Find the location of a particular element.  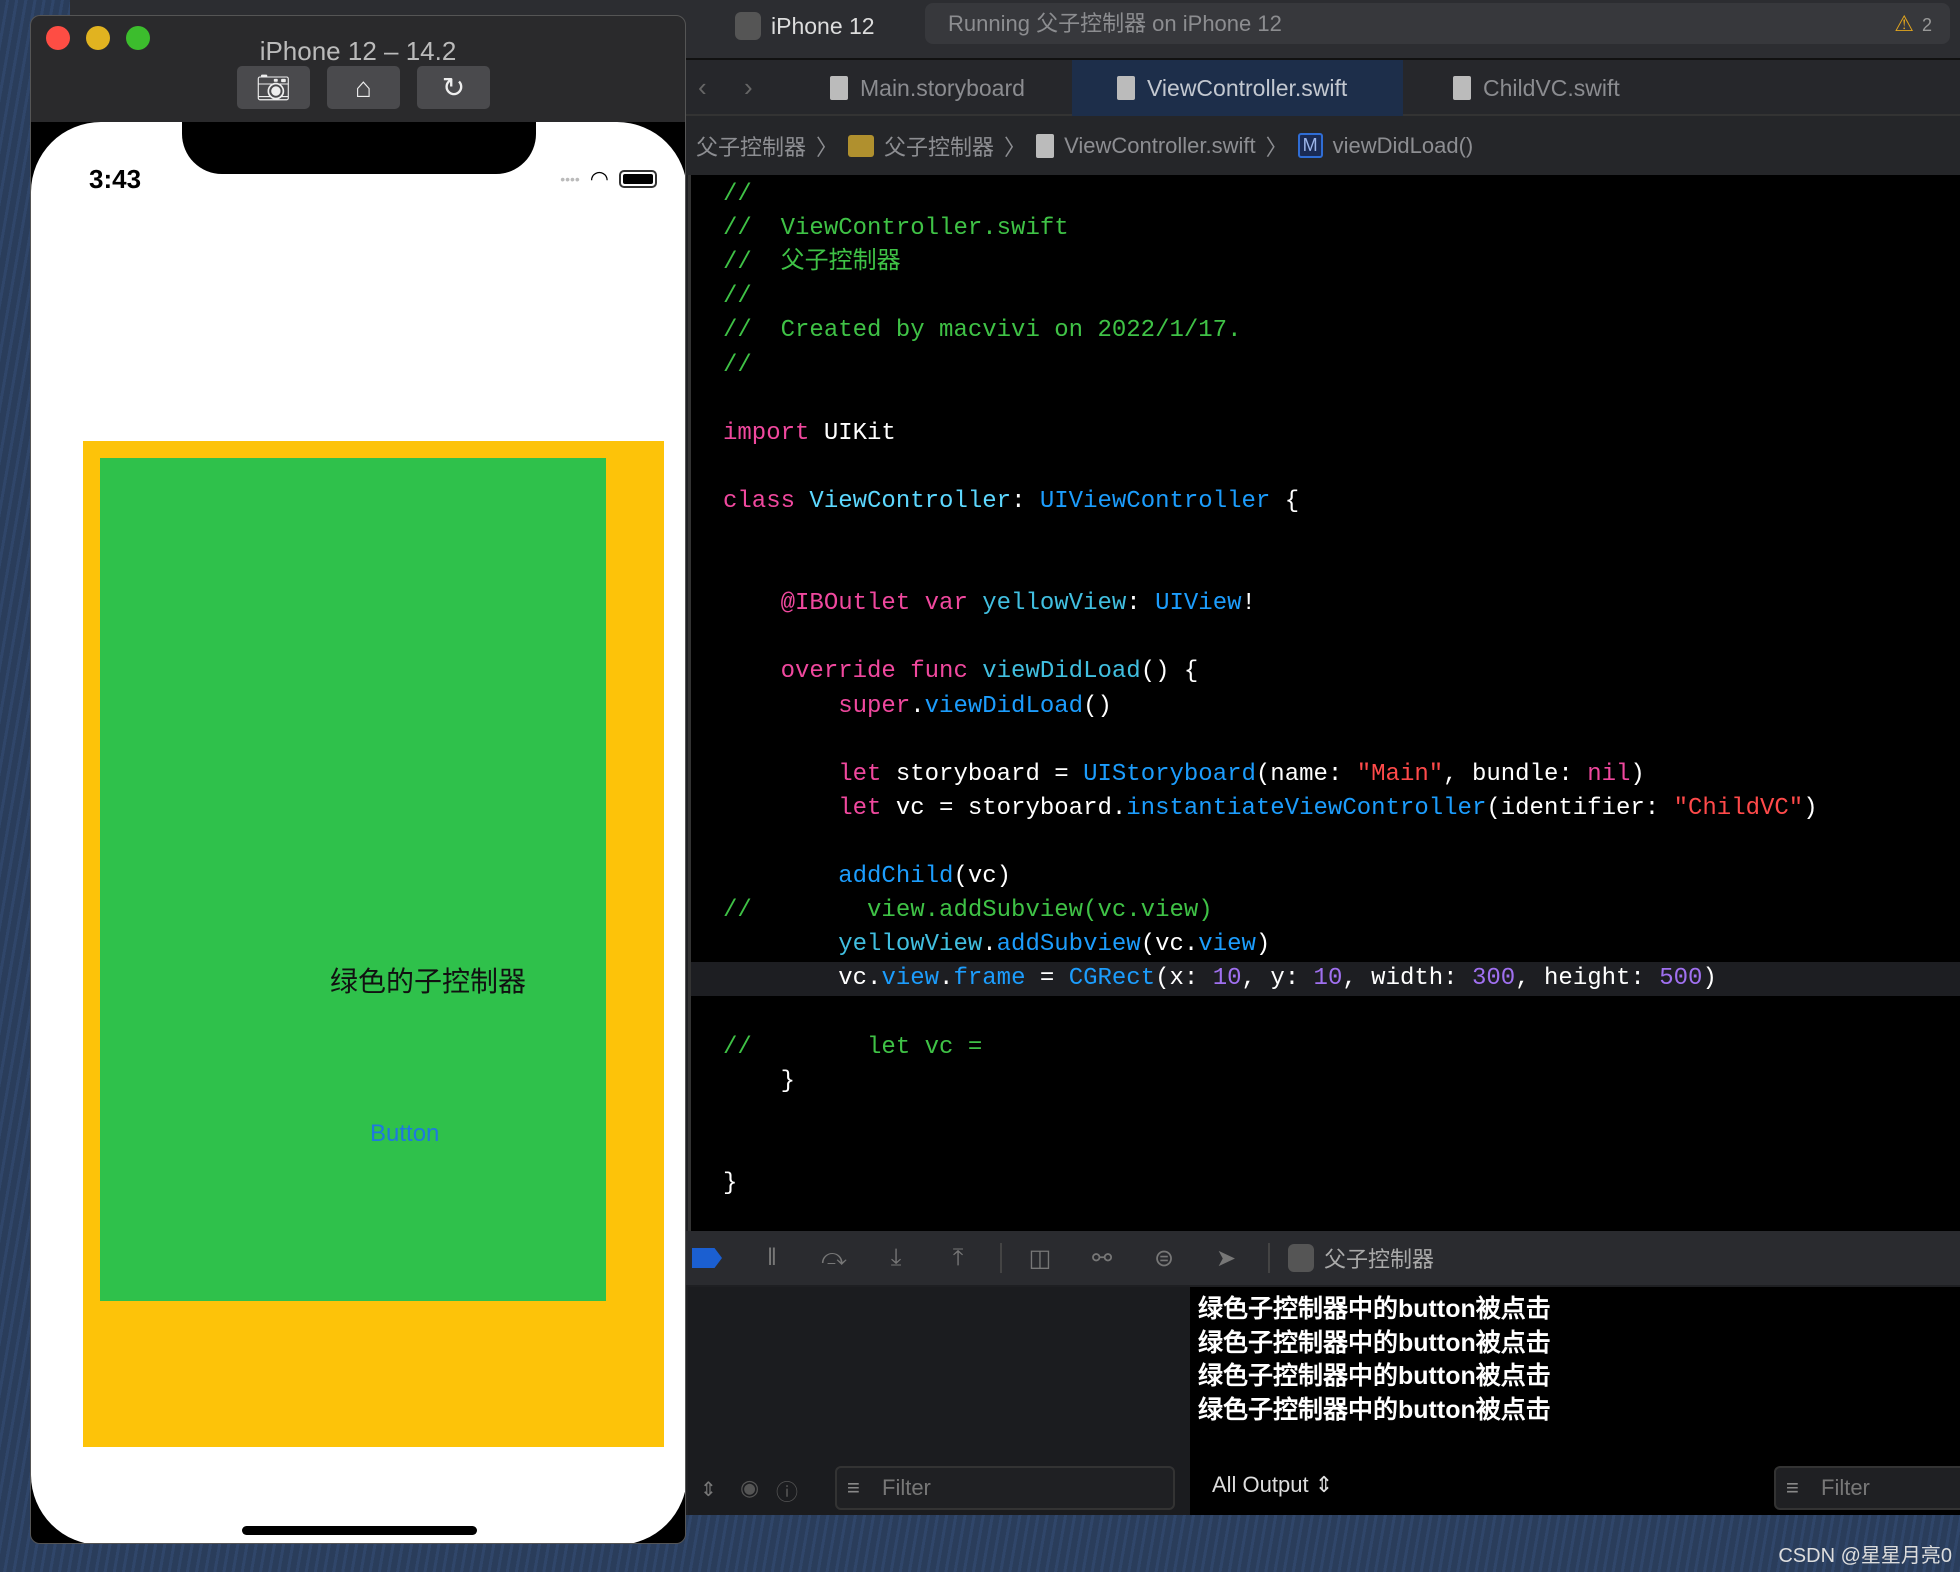

code-line: class ViewController: UIViewController { is located at coordinates (1011, 502).